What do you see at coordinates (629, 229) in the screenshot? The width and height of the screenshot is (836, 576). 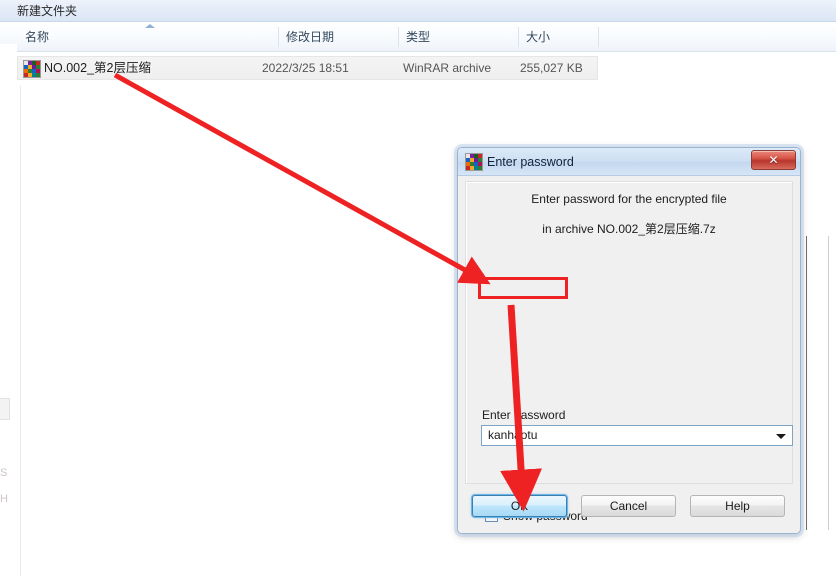 I see `dialog-message-line-2: in archive NO.002_第2层压缩.7z` at bounding box center [629, 229].